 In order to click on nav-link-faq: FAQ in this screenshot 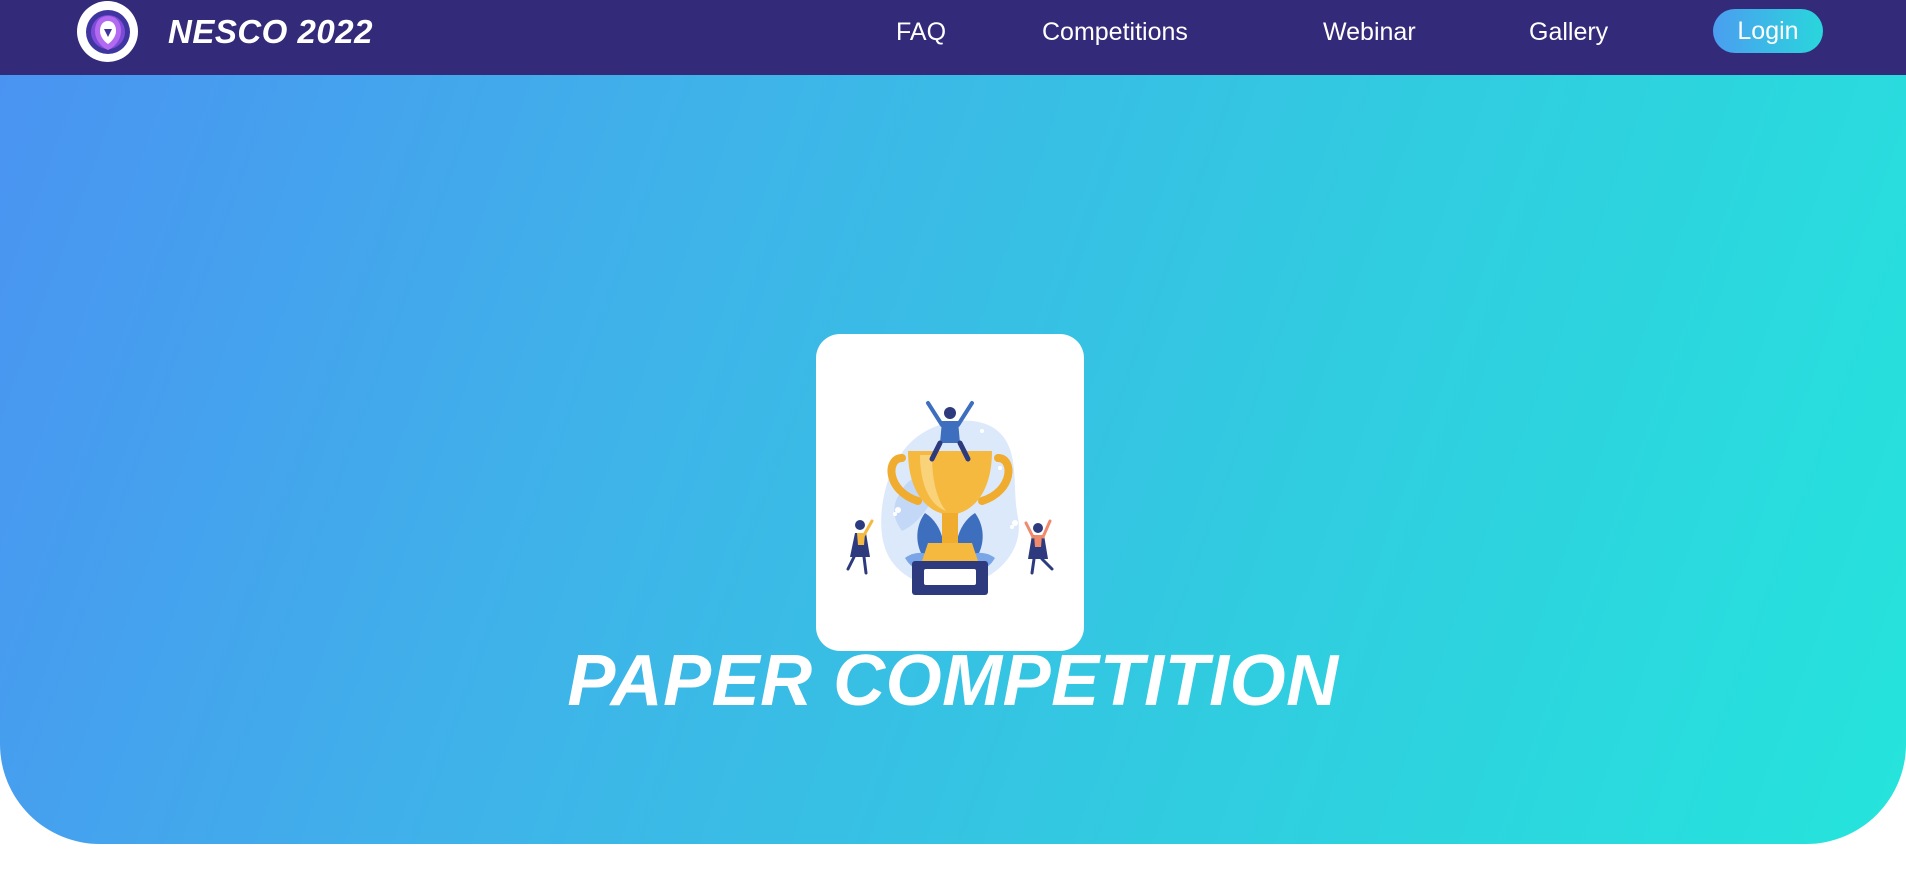, I will do `click(921, 32)`.